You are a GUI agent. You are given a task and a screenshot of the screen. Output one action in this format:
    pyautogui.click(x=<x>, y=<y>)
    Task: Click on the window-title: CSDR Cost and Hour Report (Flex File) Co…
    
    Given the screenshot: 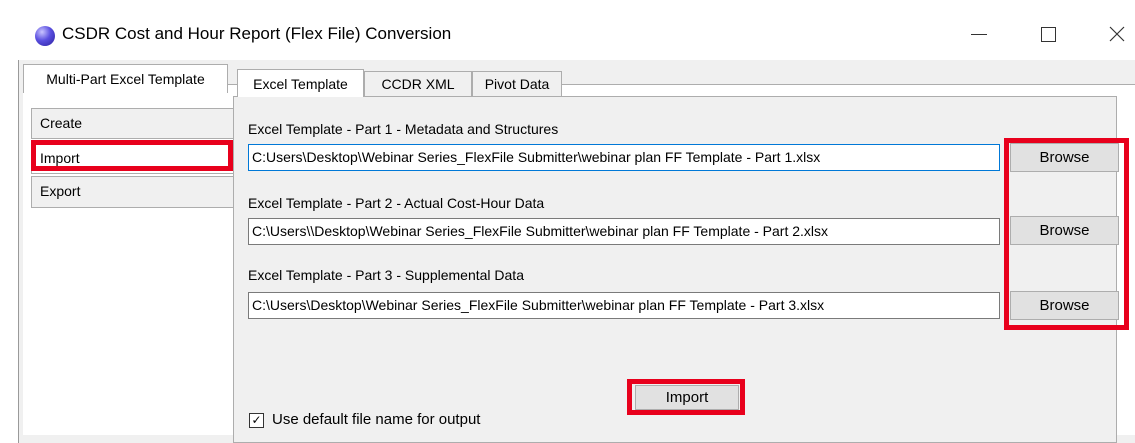 What is the action you would take?
    pyautogui.click(x=257, y=33)
    